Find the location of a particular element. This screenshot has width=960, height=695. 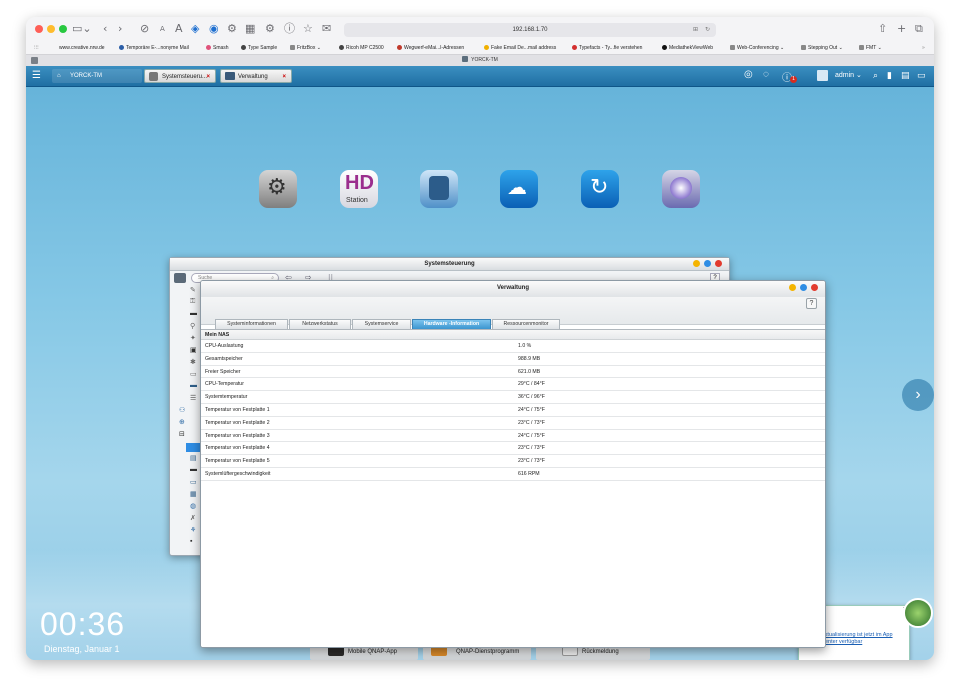

privileges-icon: ⚇ is located at coordinates (182, 410).